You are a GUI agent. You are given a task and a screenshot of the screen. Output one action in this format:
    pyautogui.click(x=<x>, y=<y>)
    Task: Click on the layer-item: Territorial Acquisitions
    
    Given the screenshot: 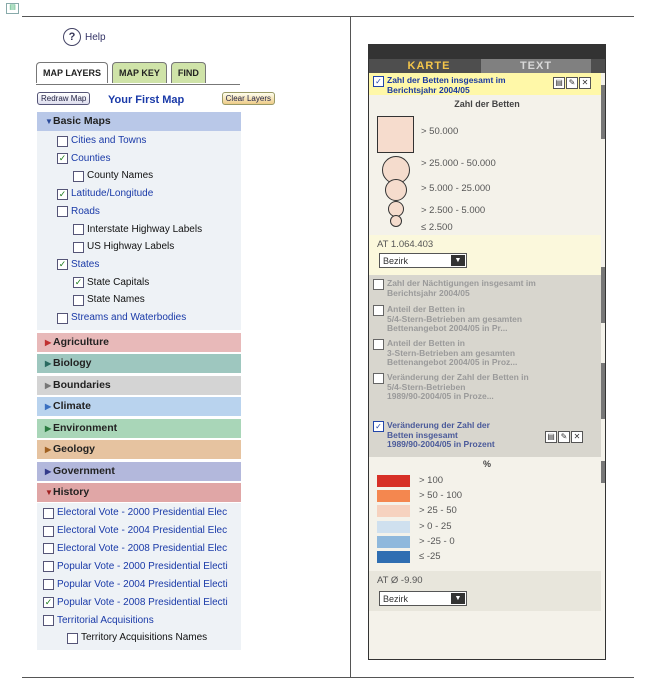 What is the action you would take?
    pyautogui.click(x=98, y=621)
    